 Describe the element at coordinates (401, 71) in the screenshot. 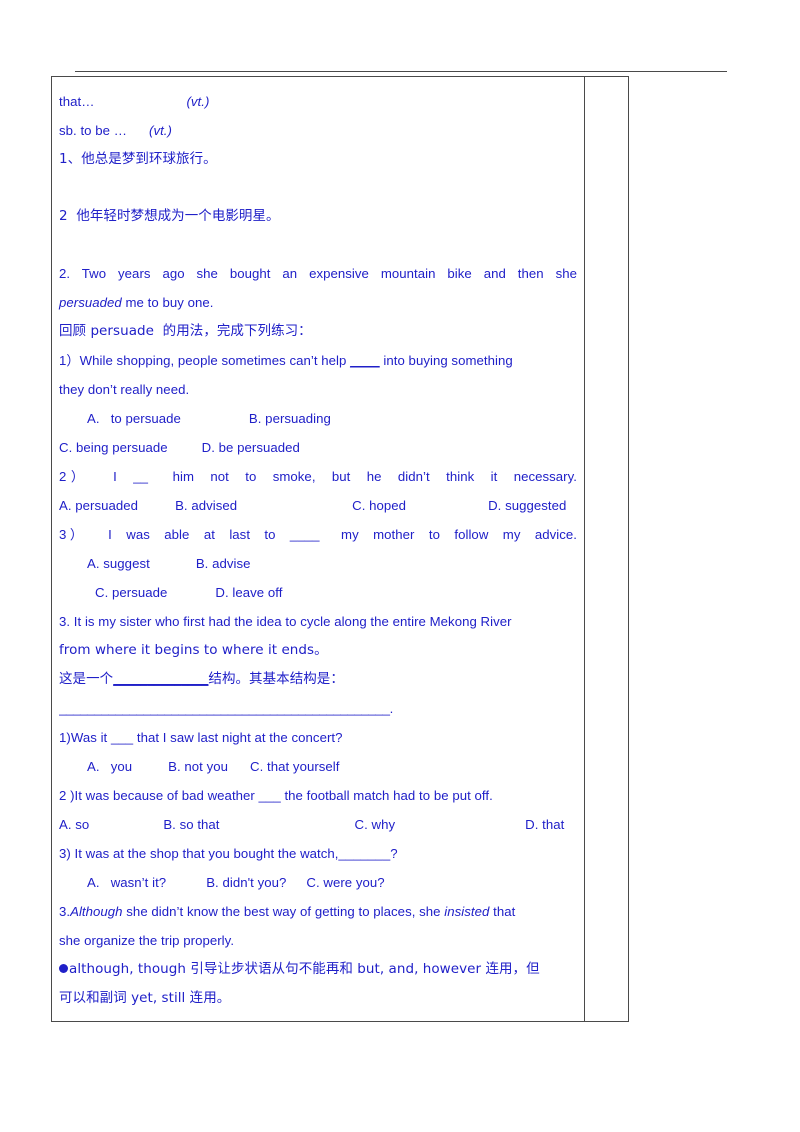

I see `header-rule` at that location.